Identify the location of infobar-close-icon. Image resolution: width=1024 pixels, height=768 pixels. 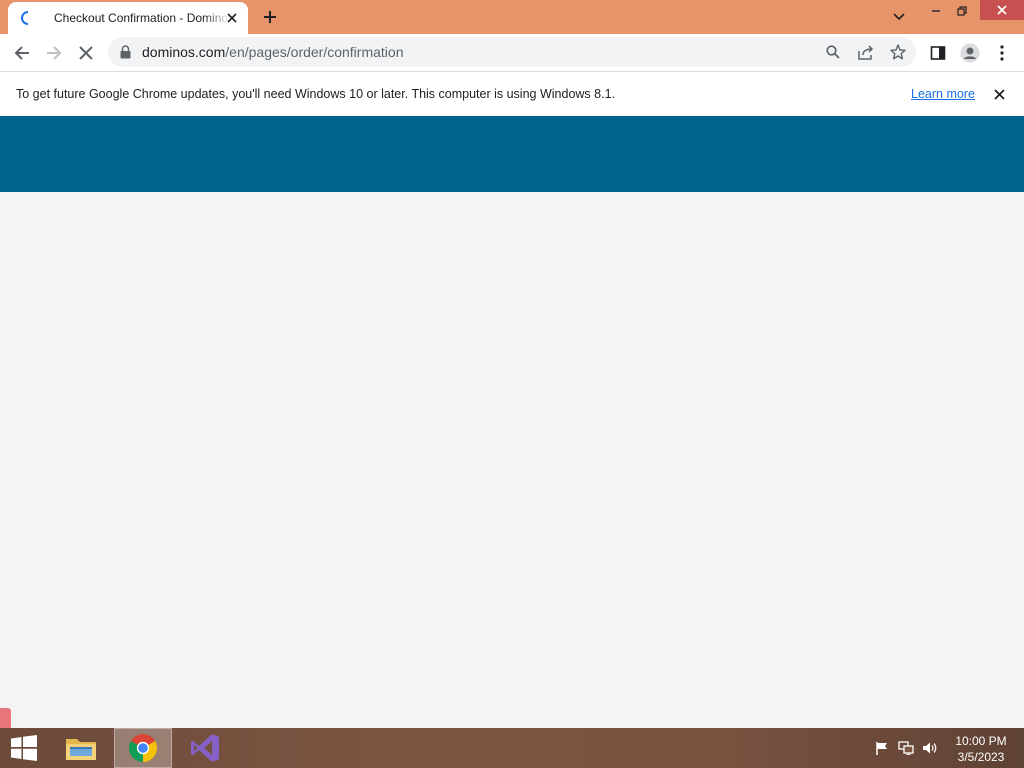
(999, 94).